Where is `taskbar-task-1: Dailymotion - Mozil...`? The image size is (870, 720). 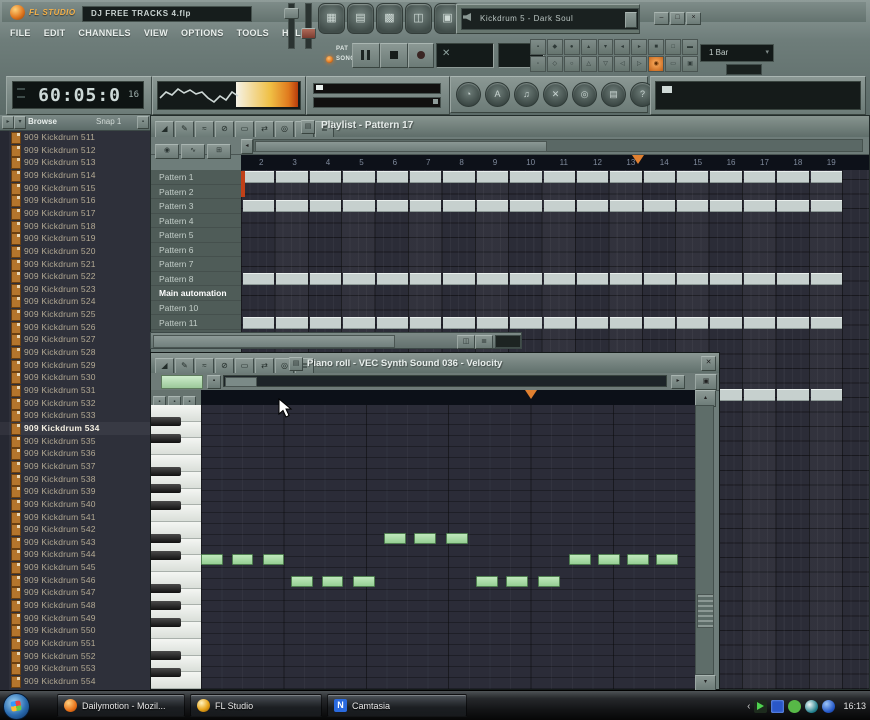
taskbar-task-1: Dailymotion - Mozil... is located at coordinates (121, 705).